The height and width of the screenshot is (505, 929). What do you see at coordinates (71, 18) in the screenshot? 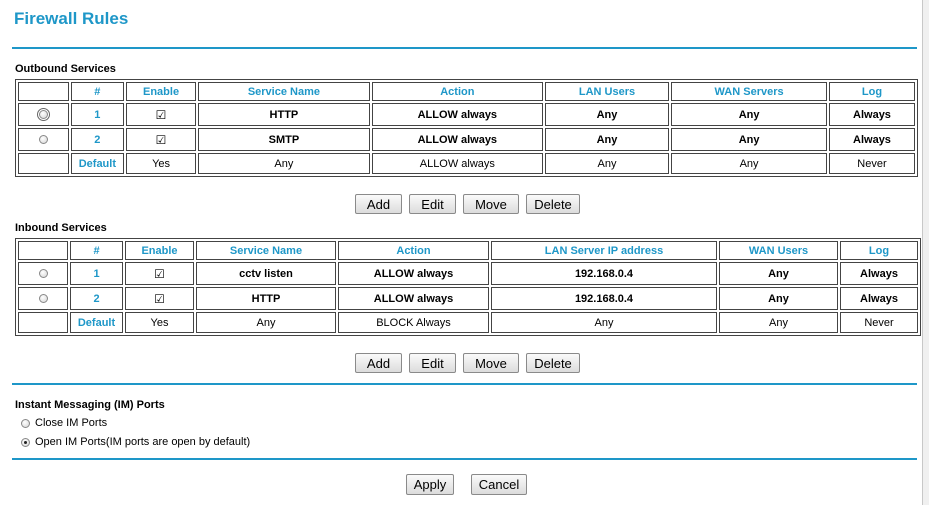
I see `page-title: Firewall Rules` at bounding box center [71, 18].